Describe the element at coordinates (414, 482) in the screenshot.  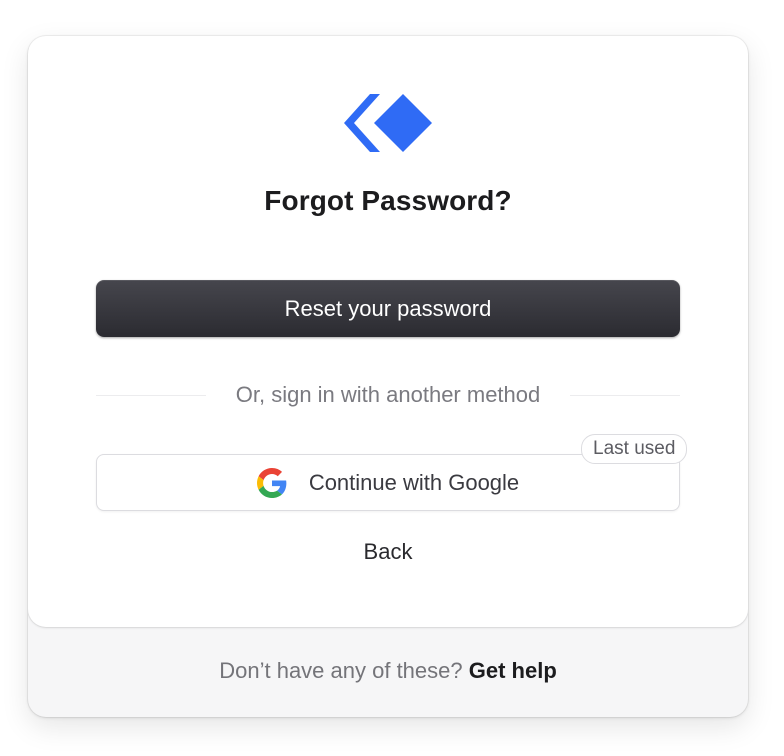
I see `google-button-label: Continue with Google` at that location.